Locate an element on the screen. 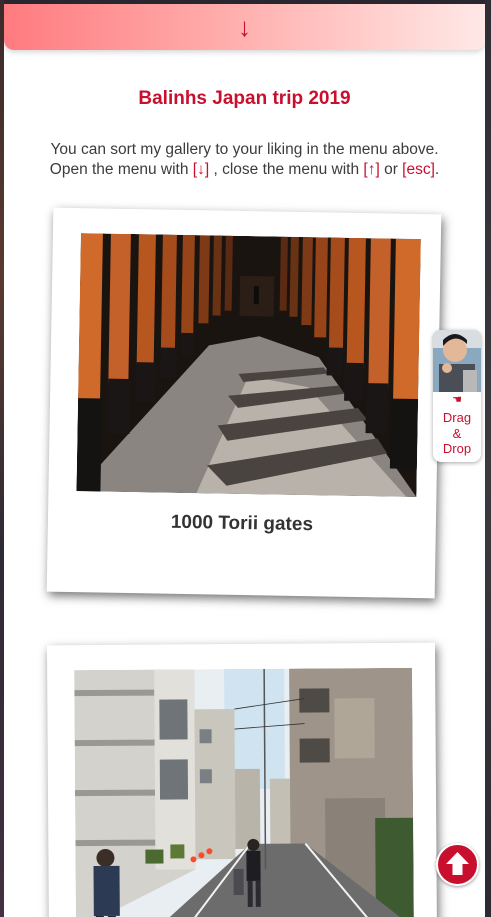 This screenshot has width=491, height=917. intro-period: . is located at coordinates (437, 169).